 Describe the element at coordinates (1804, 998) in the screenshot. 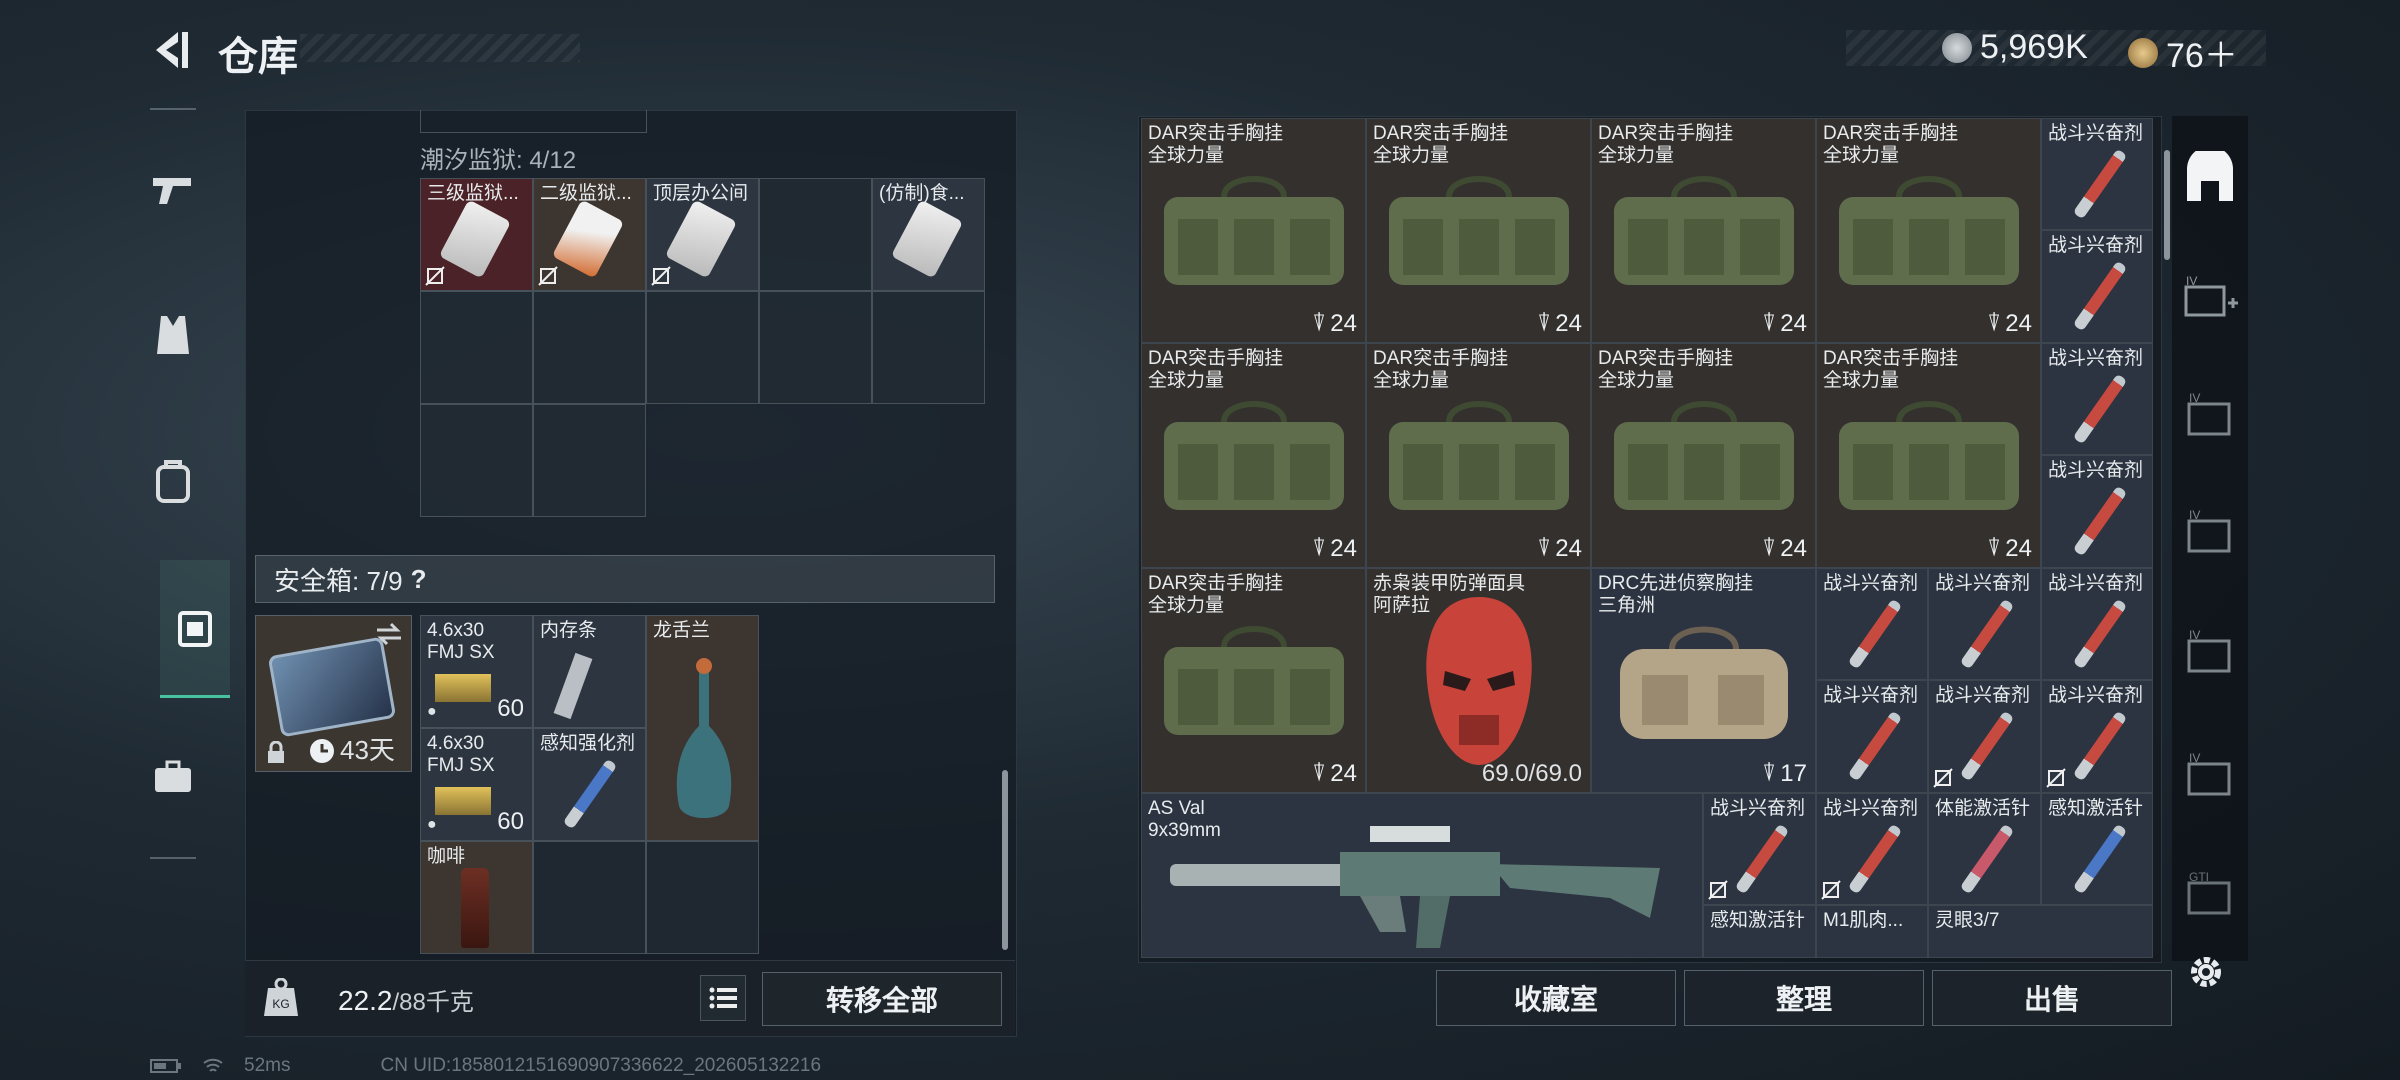

I see `sort-button: 整理` at that location.